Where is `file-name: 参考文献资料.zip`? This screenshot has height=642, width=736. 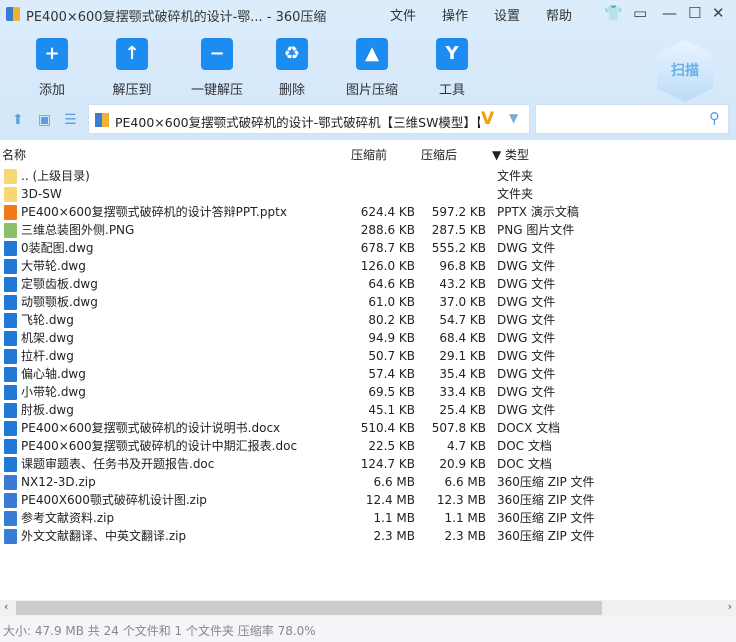
file-name: 参考文献资料.zip is located at coordinates (68, 518).